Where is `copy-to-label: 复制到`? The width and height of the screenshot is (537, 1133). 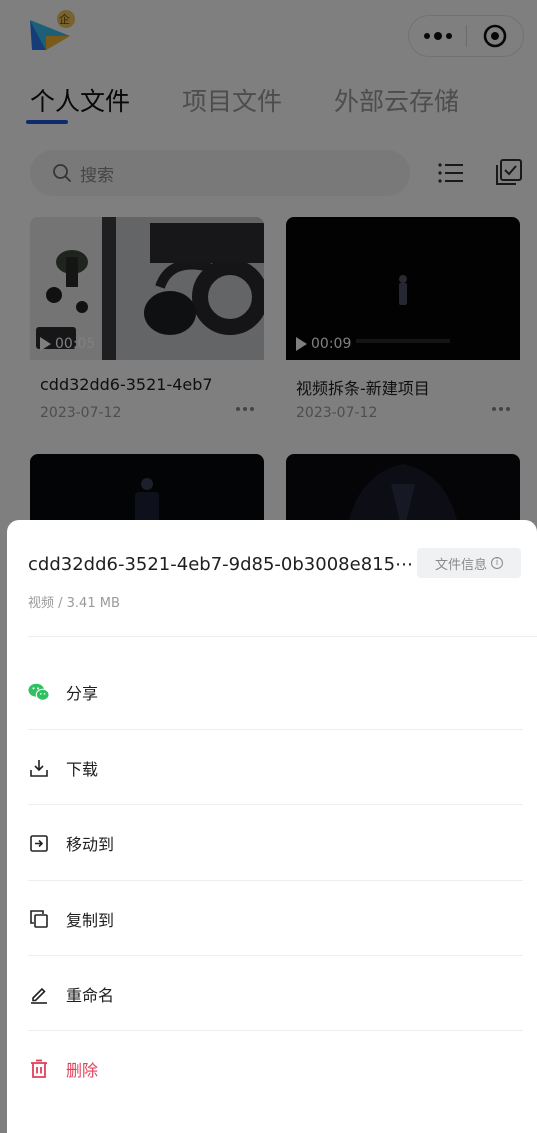 copy-to-label: 复制到 is located at coordinates (90, 920).